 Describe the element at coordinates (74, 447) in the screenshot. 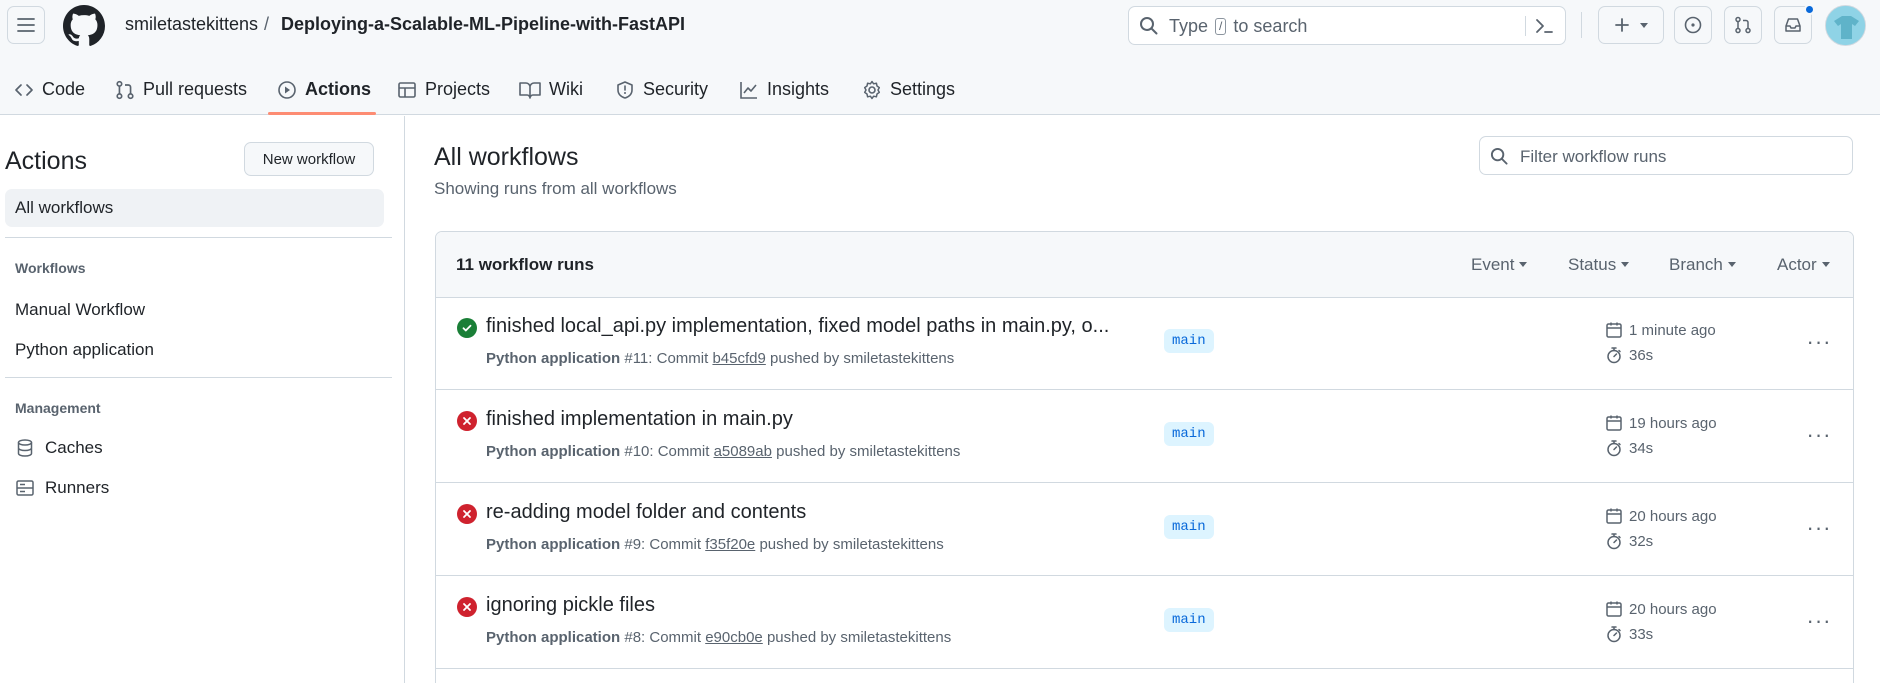

I see `sidebar-item-caches-label: Caches` at that location.